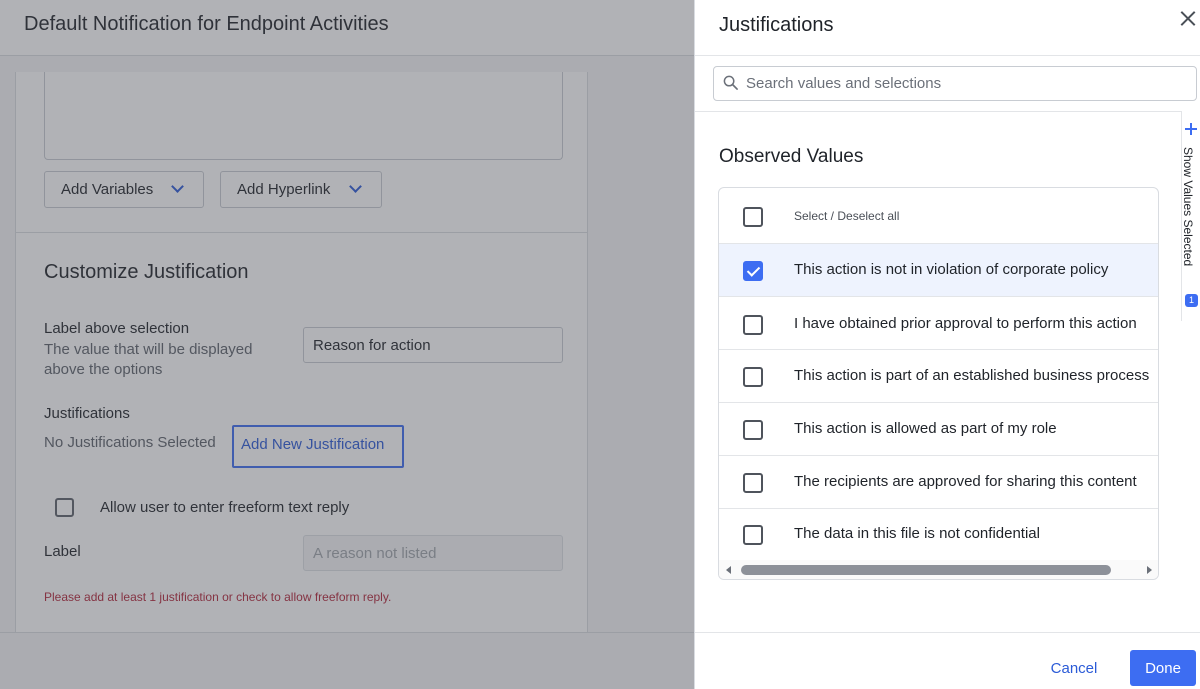 This screenshot has width=1200, height=689. Describe the element at coordinates (1163, 668) in the screenshot. I see `done-button: Done` at that location.